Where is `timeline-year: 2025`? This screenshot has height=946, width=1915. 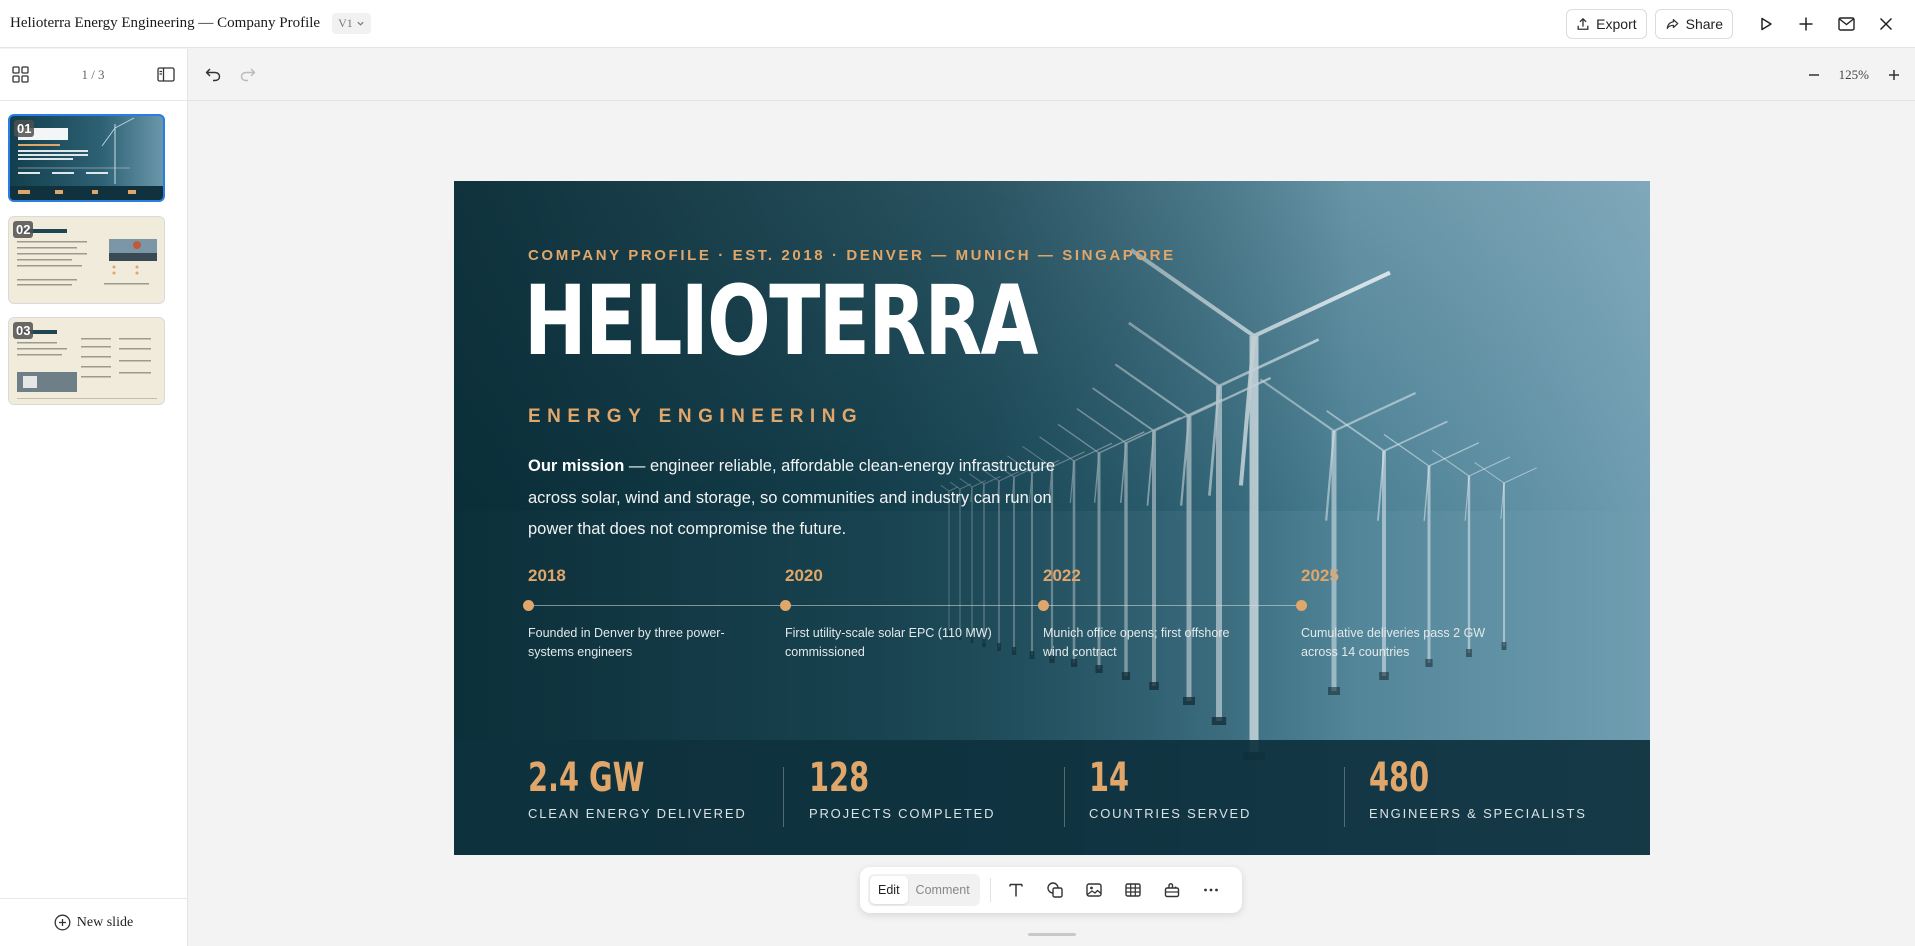 timeline-year: 2025 is located at coordinates (1320, 575).